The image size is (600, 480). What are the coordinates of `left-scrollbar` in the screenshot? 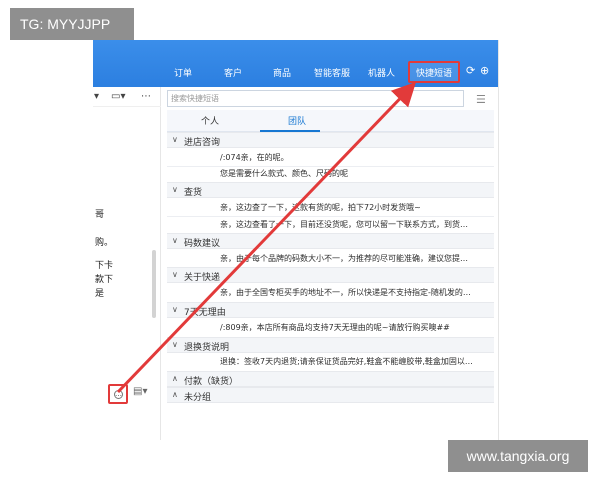 It's located at (154, 284).